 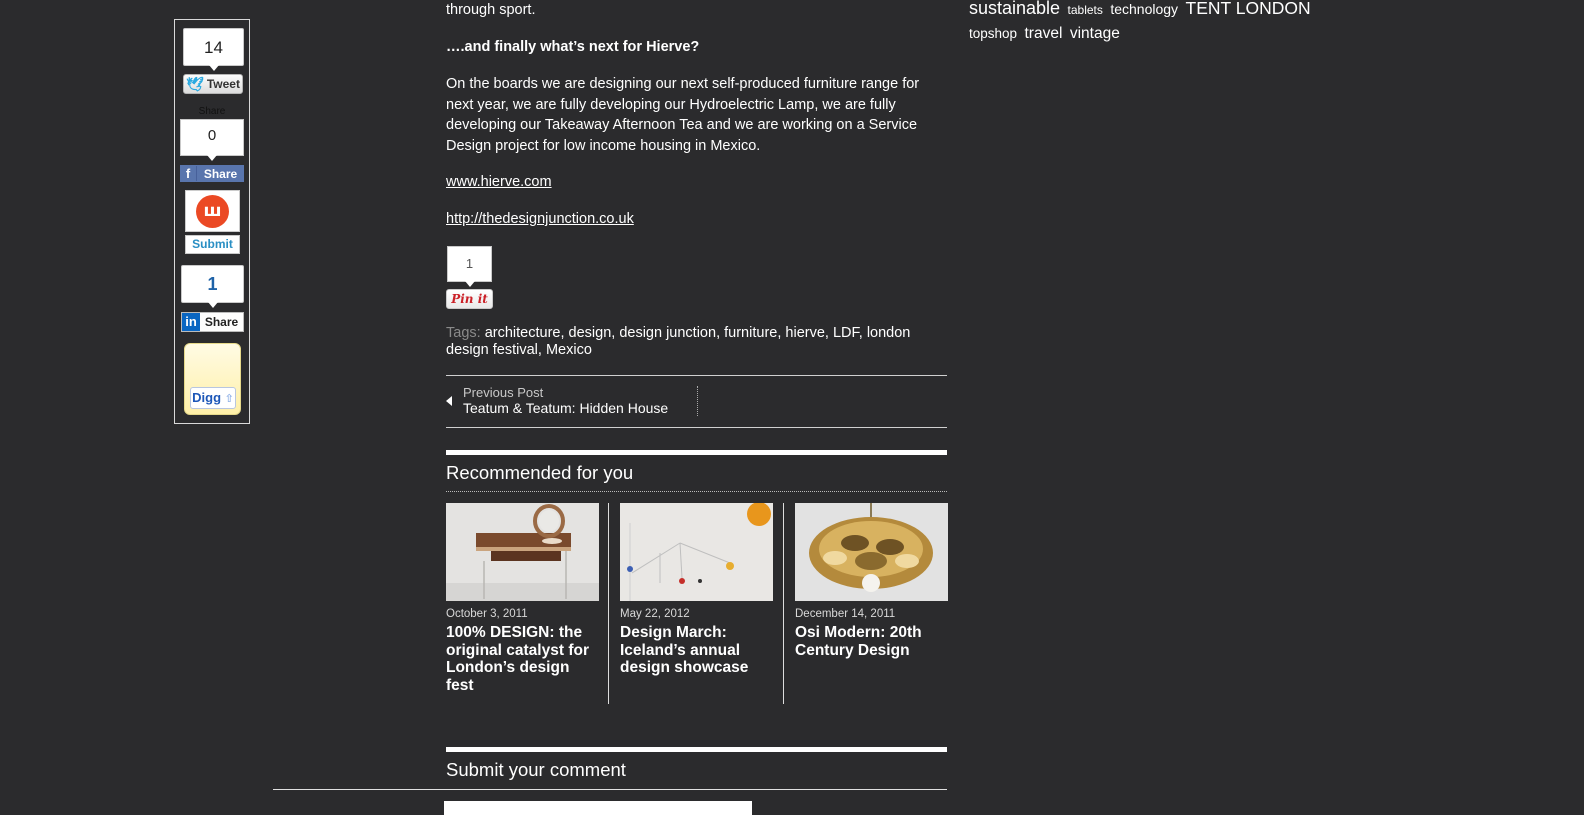 I want to click on left-arrow-icon, so click(x=449, y=401).